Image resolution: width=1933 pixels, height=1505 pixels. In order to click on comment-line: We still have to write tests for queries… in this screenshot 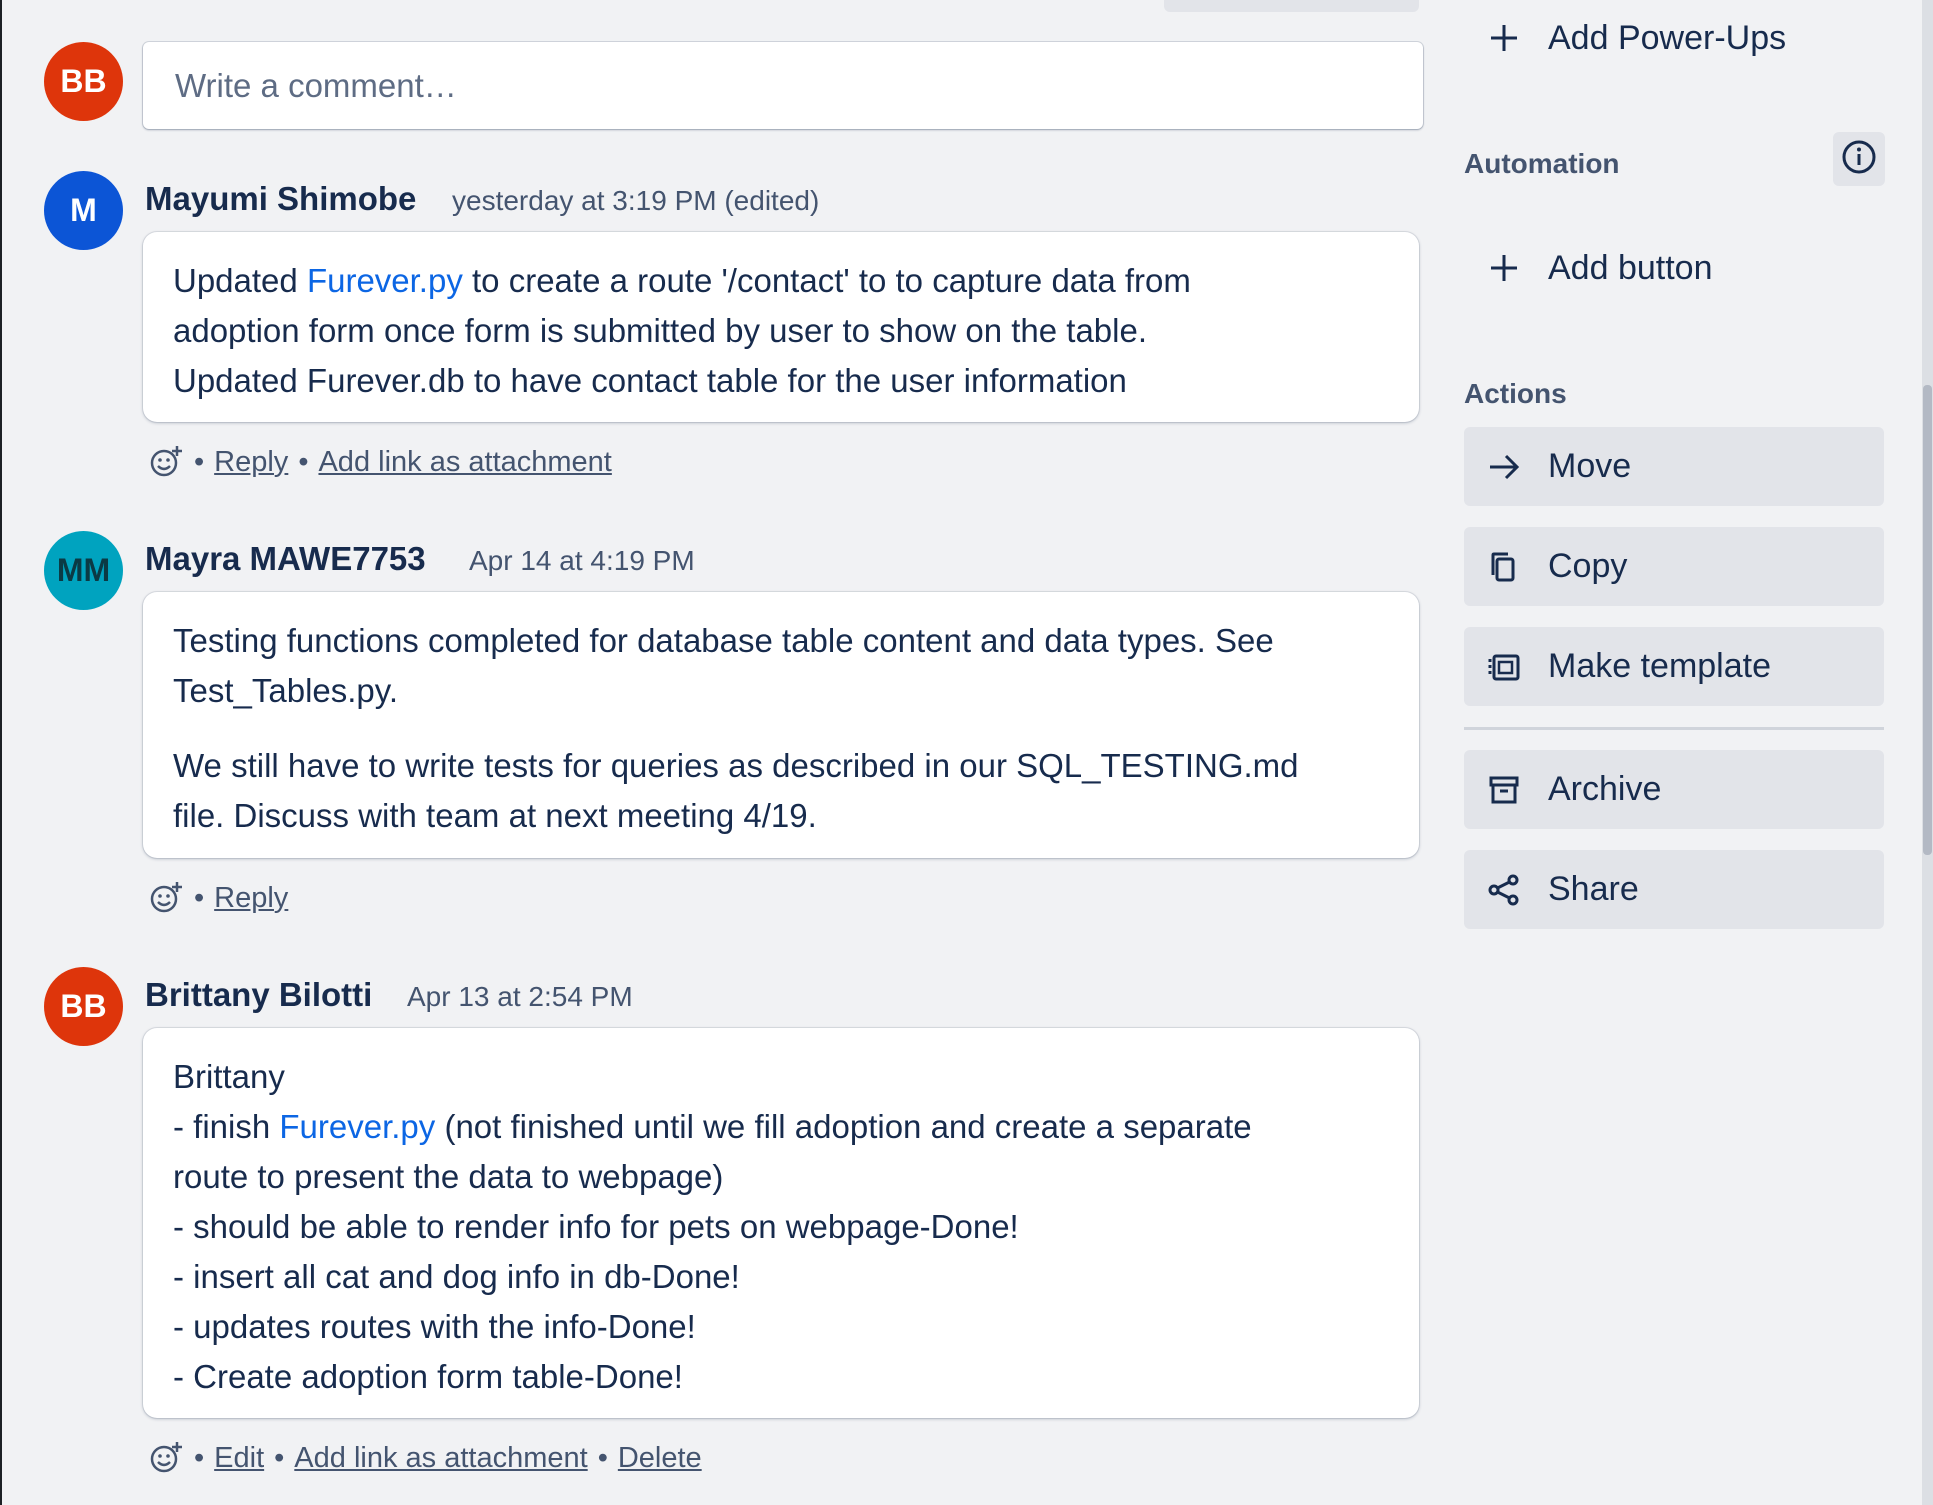, I will do `click(736, 765)`.